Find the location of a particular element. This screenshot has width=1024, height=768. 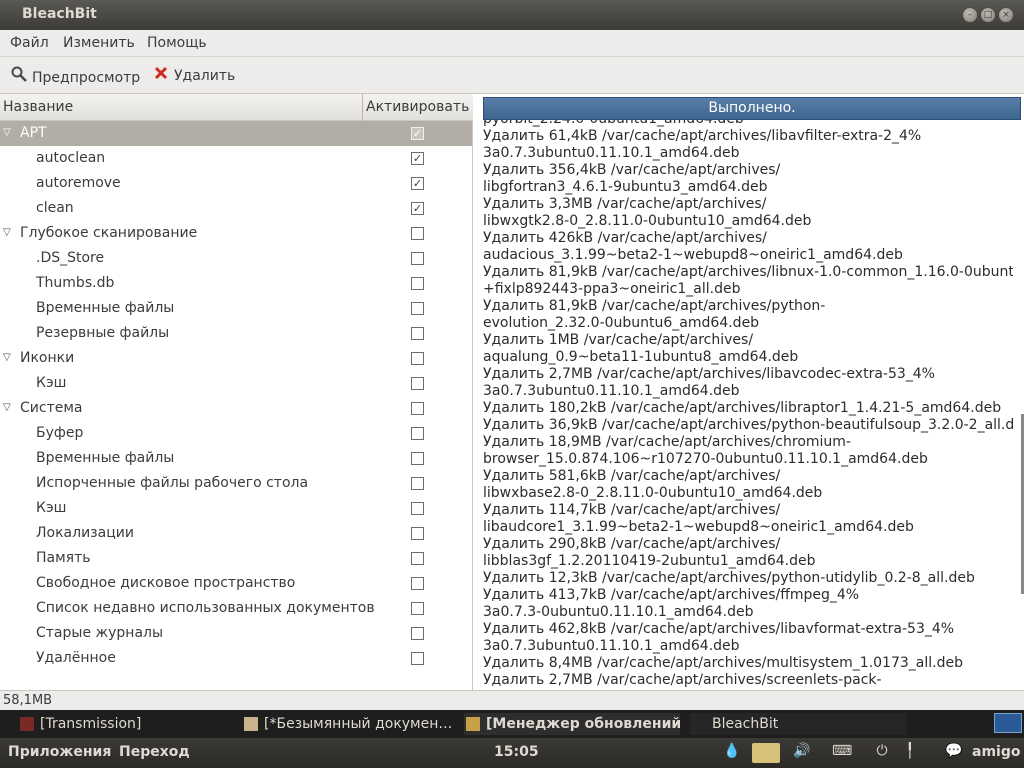

preview-button: Предпросмотр is located at coordinates (75, 76).